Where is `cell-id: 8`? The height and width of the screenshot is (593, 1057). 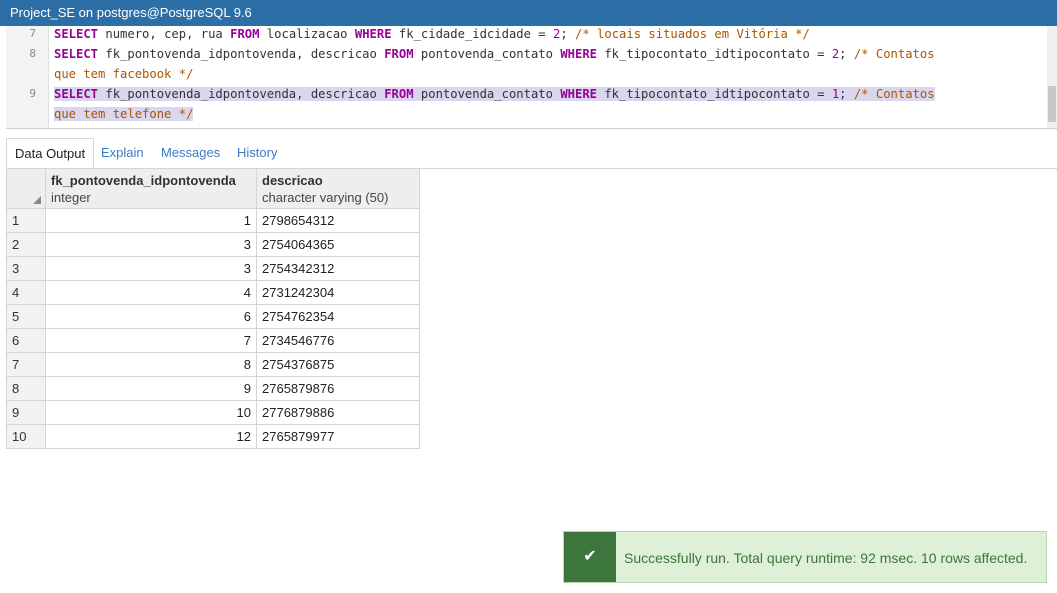 cell-id: 8 is located at coordinates (151, 364).